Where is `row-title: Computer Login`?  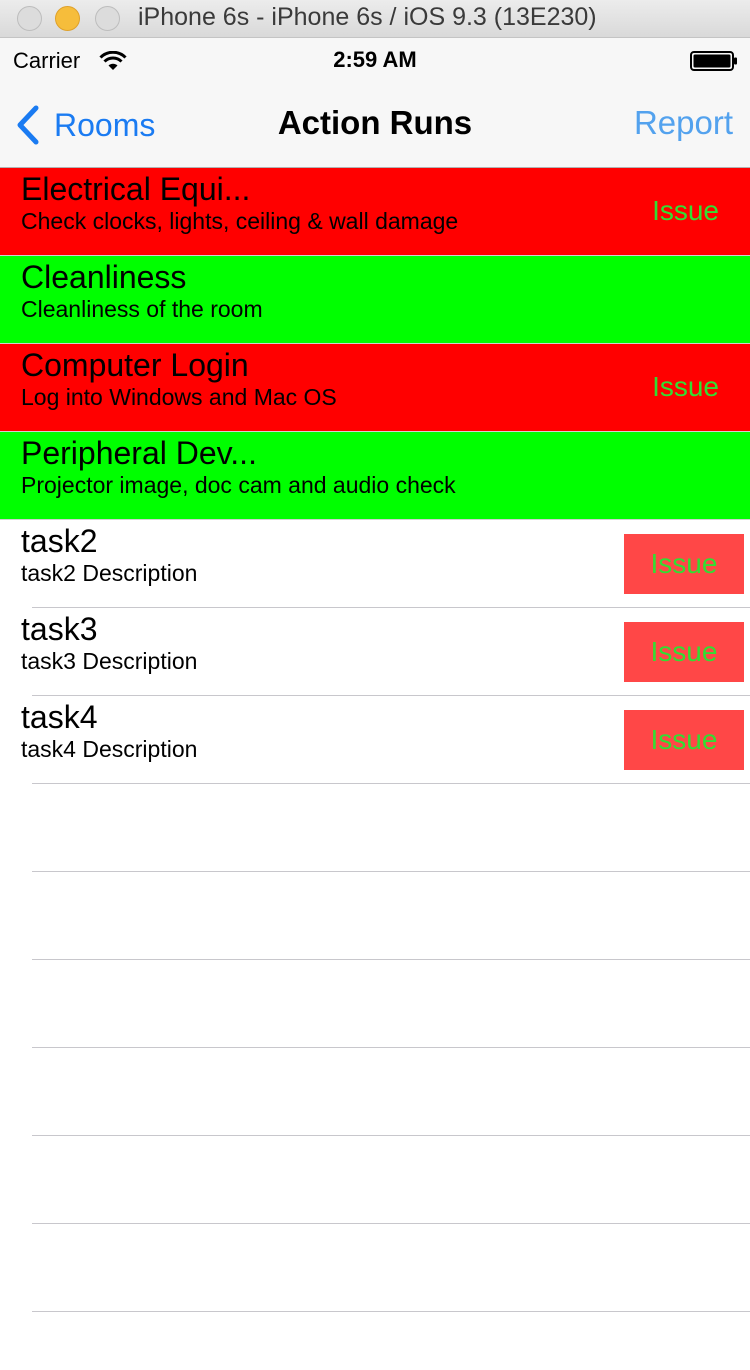
row-title: Computer Login is located at coordinates (135, 365).